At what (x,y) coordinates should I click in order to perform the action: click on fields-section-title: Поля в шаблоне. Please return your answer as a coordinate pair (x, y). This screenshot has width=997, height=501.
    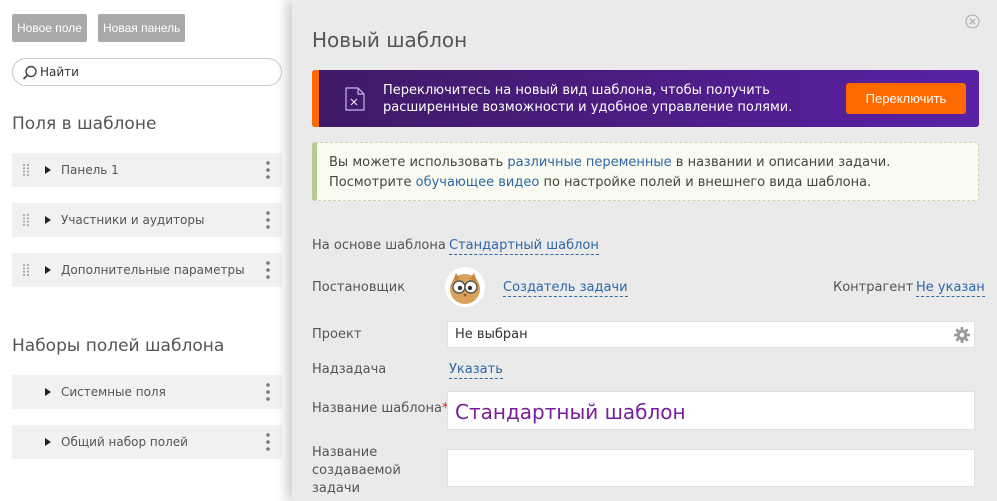
    Looking at the image, I should click on (84, 124).